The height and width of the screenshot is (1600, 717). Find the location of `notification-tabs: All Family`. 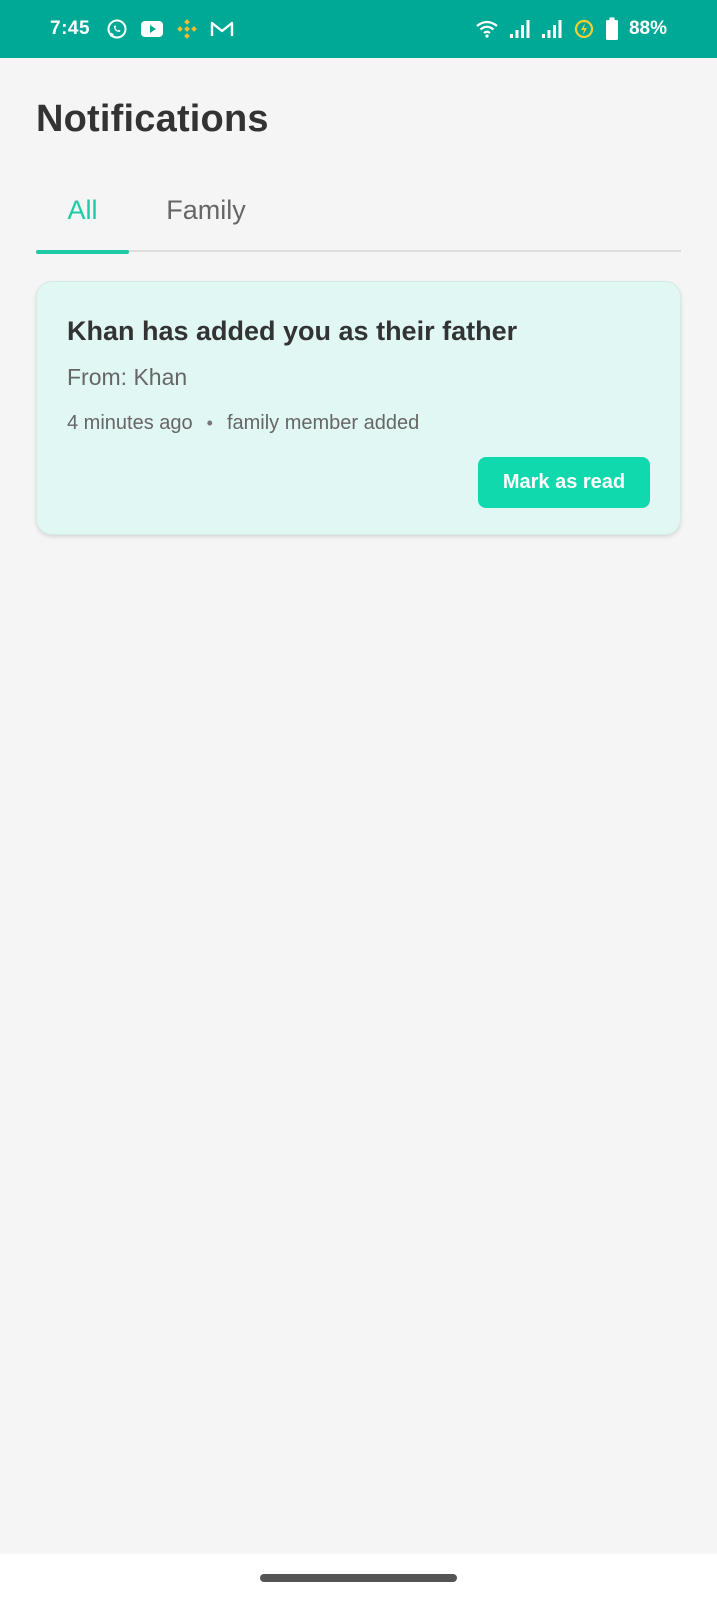

notification-tabs: All Family is located at coordinates (358, 222).